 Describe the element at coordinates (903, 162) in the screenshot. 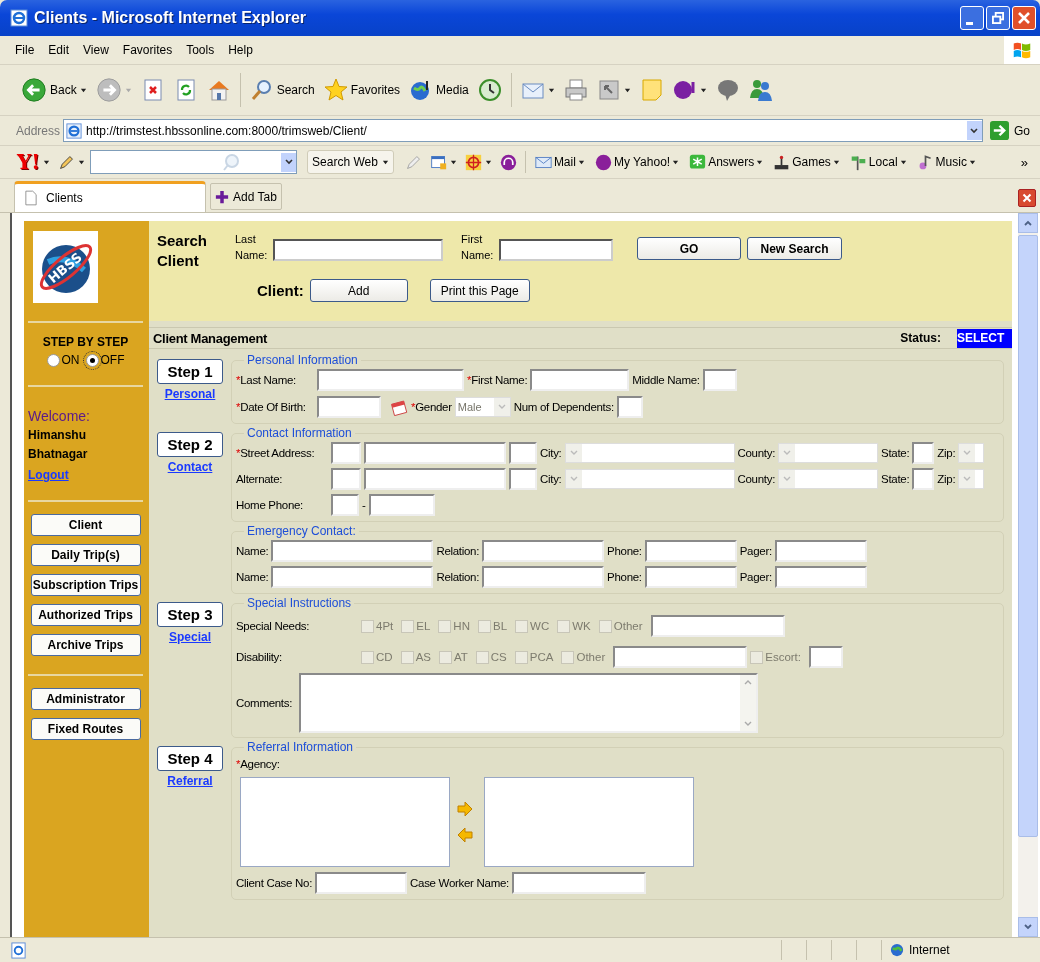

I see `caret-icon` at that location.